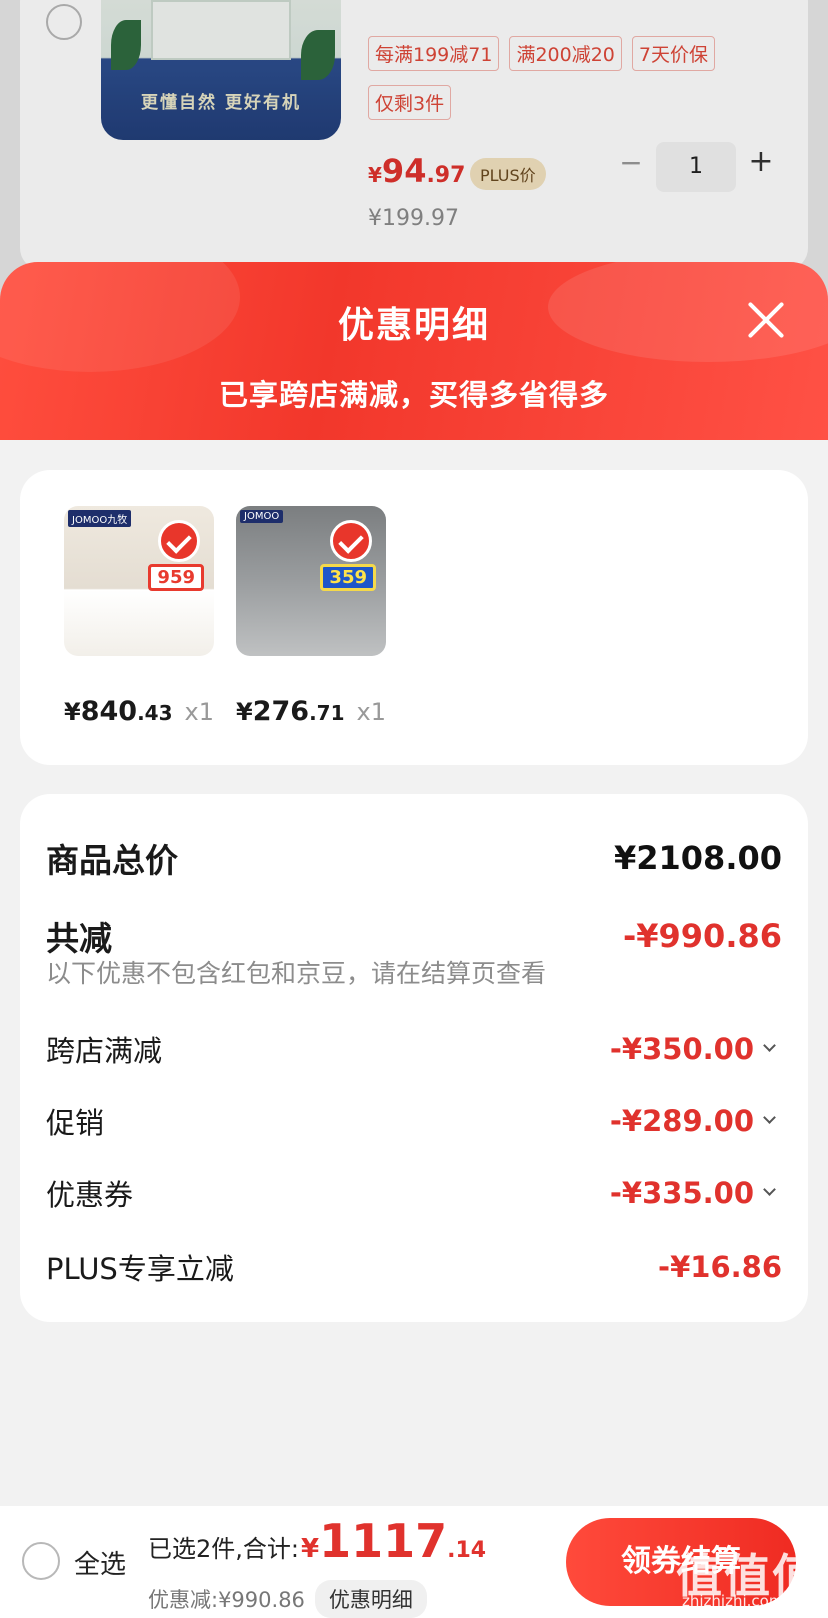 The height and width of the screenshot is (1618, 828). What do you see at coordinates (140, 1269) in the screenshot?
I see `discount-label: PLUS专享立减` at bounding box center [140, 1269].